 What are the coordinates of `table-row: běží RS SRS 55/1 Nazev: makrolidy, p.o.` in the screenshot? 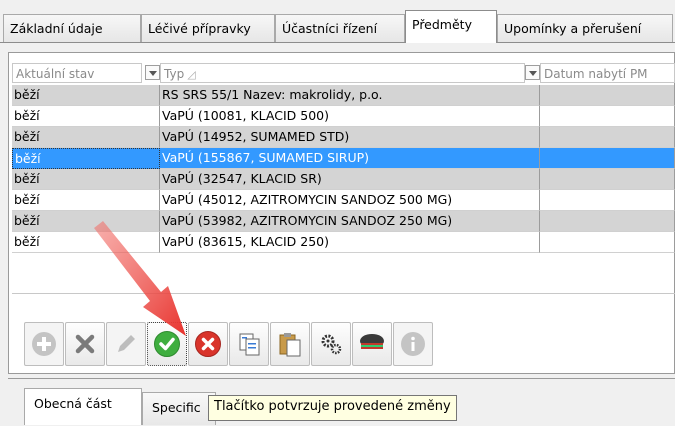 It's located at (343, 95).